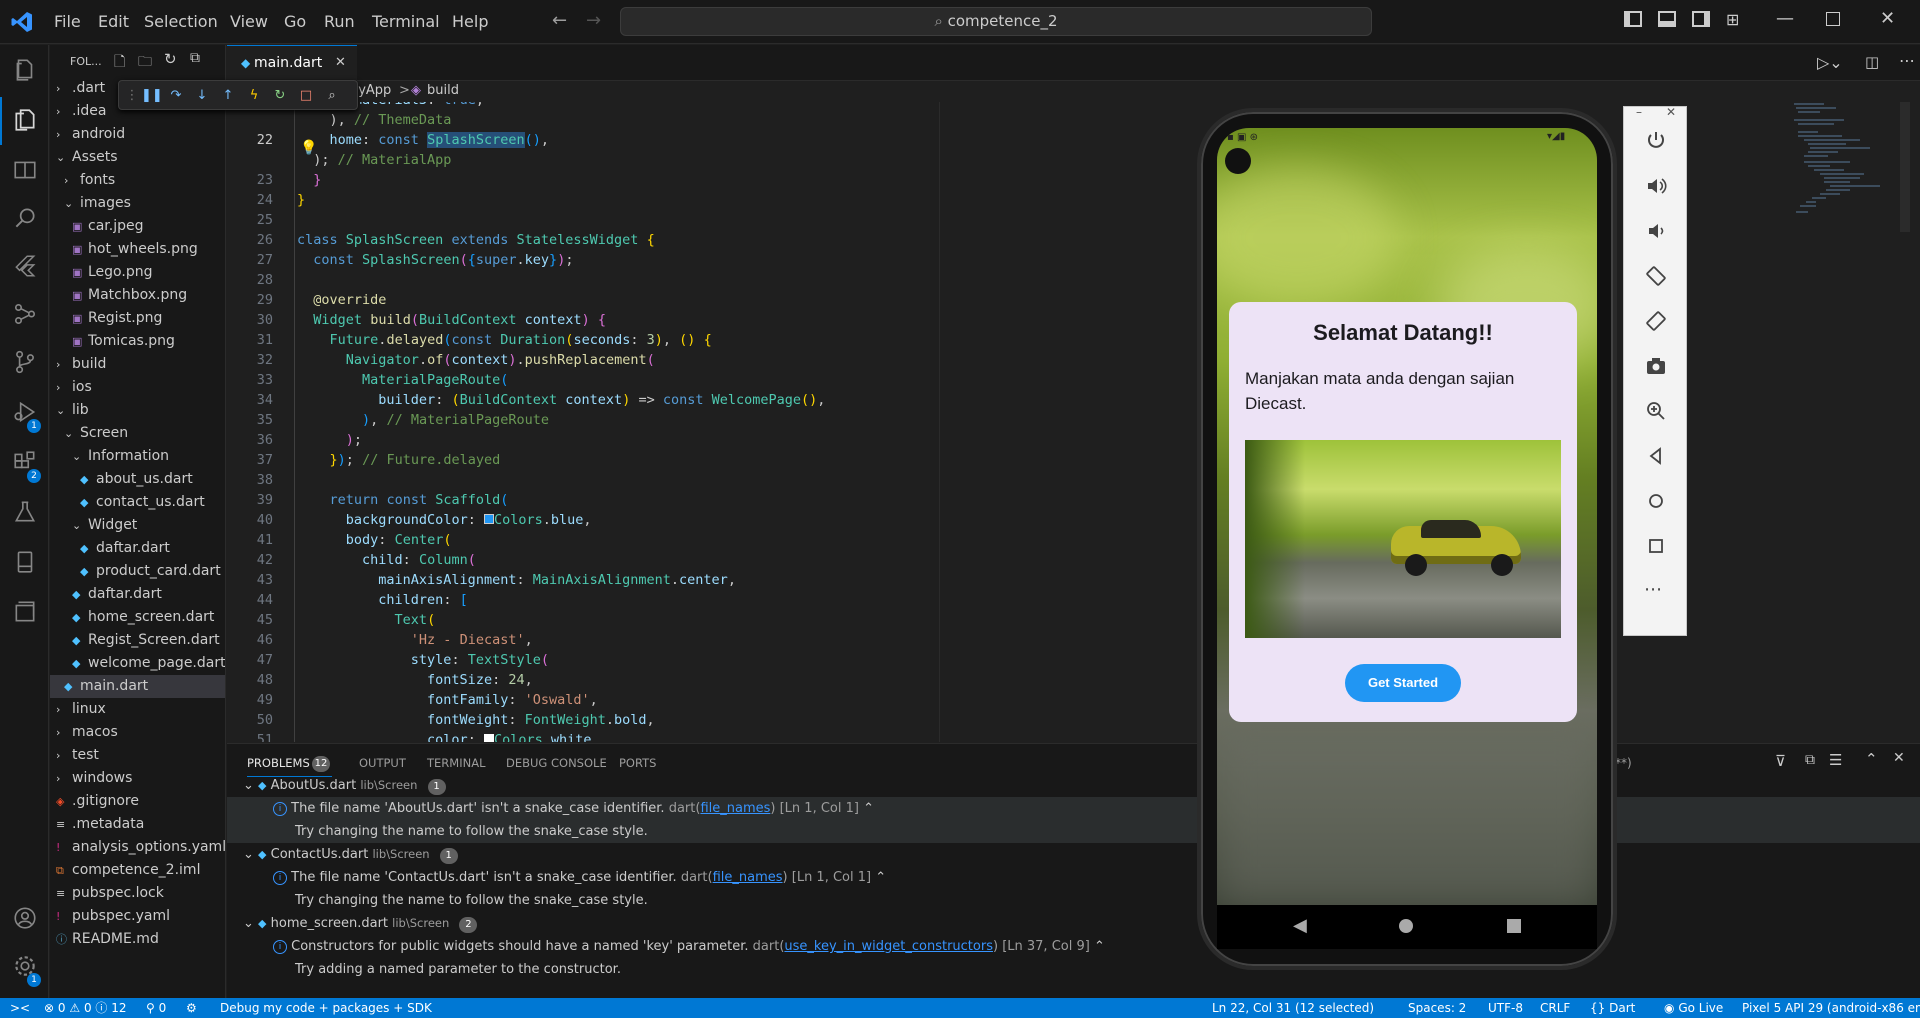  I want to click on debug-icon: ⚙, so click(191, 1008).